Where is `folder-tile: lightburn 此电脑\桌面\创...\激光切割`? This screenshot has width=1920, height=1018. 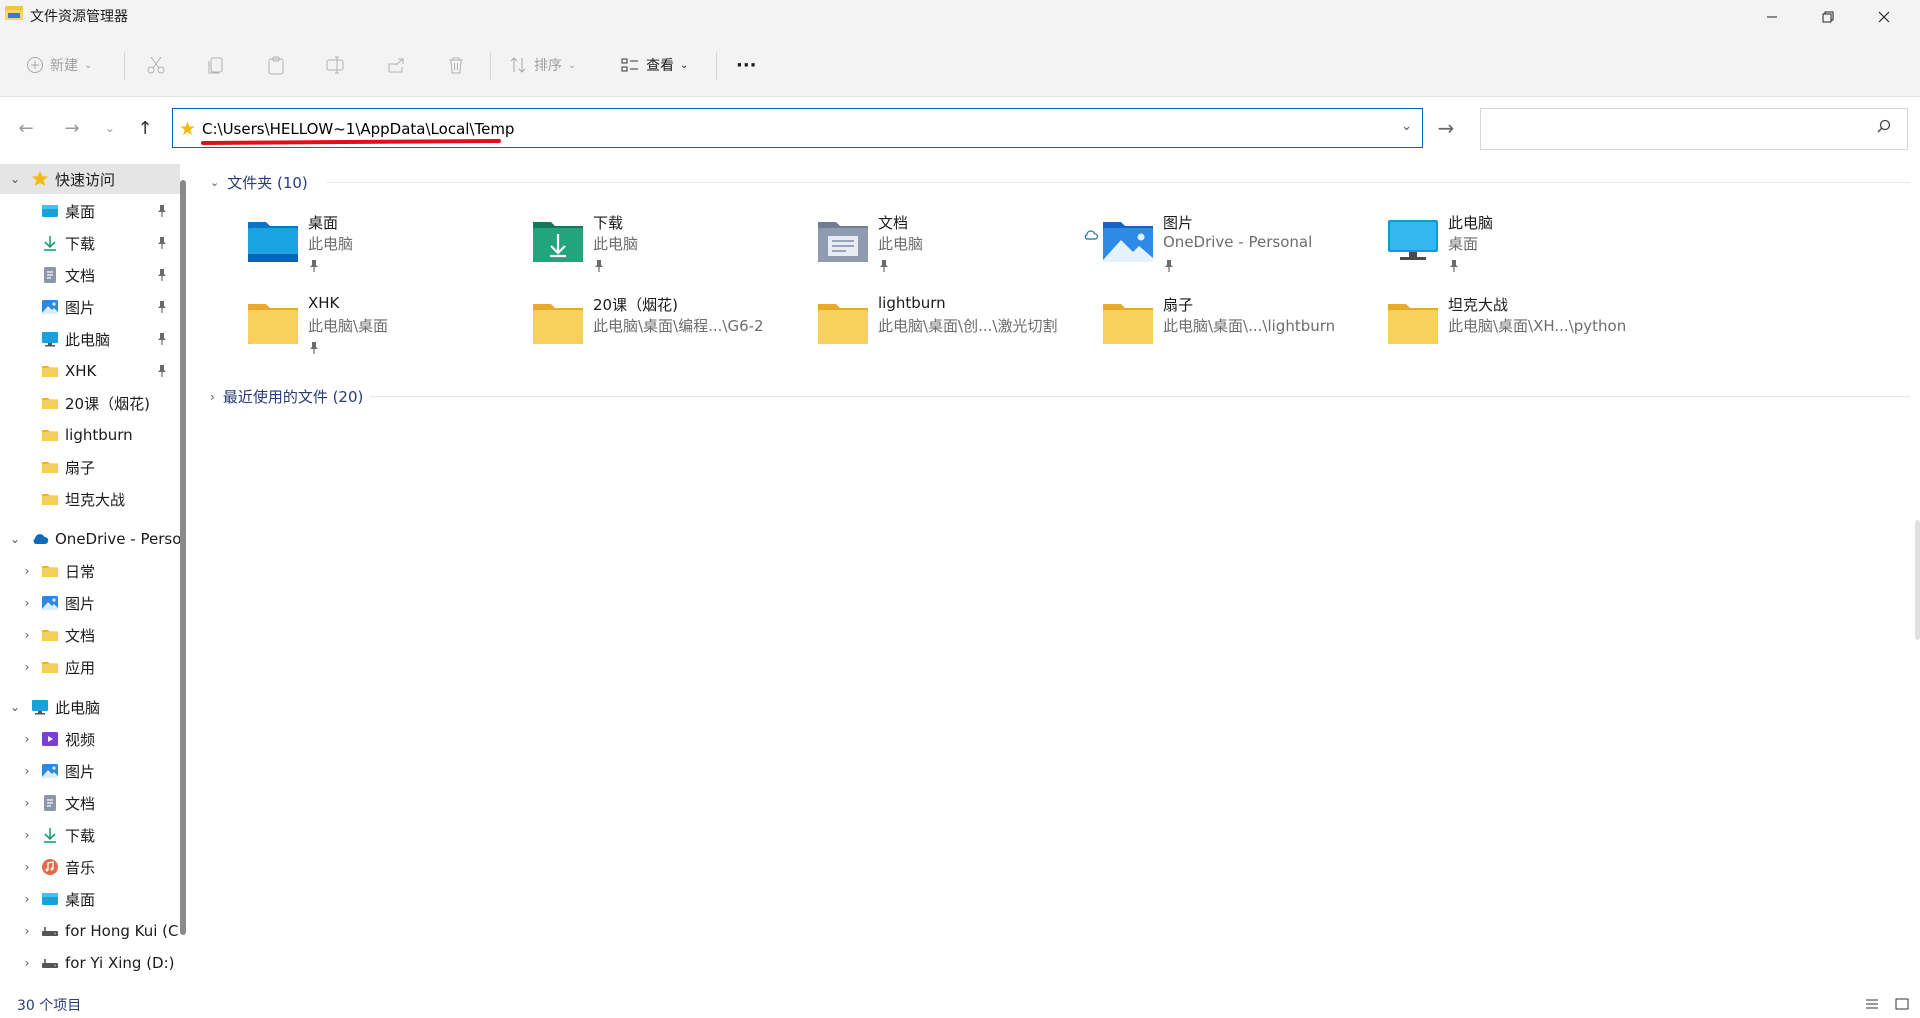
folder-tile: lightburn 此电脑\桌面\创...\激光切割 is located at coordinates (956, 329).